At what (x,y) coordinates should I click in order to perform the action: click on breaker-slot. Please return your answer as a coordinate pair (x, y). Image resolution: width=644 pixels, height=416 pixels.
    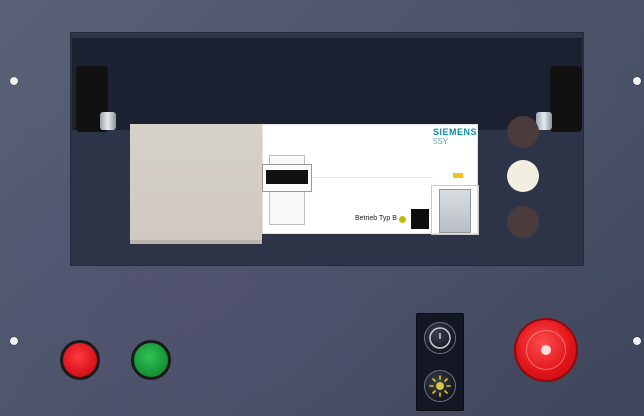
    Looking at the image, I should click on (287, 190).